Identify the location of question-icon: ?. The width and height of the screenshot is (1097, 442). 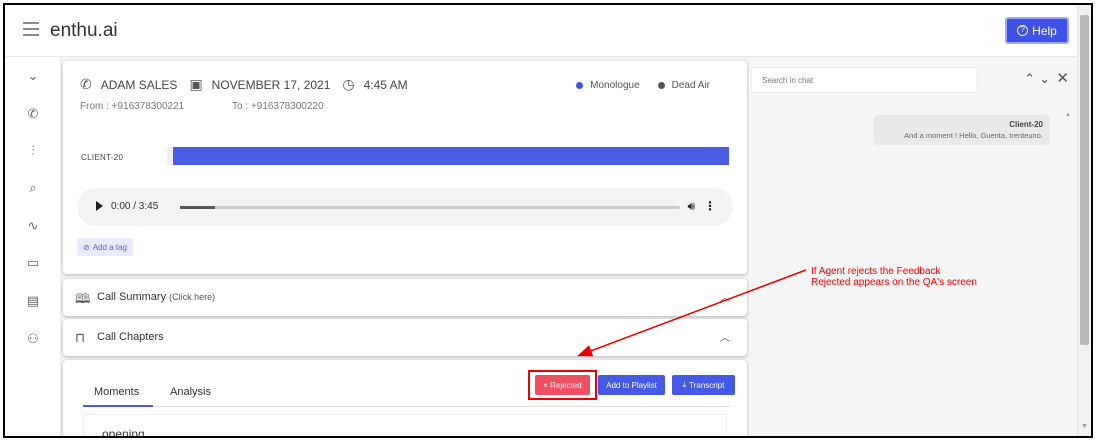
(1023, 30).